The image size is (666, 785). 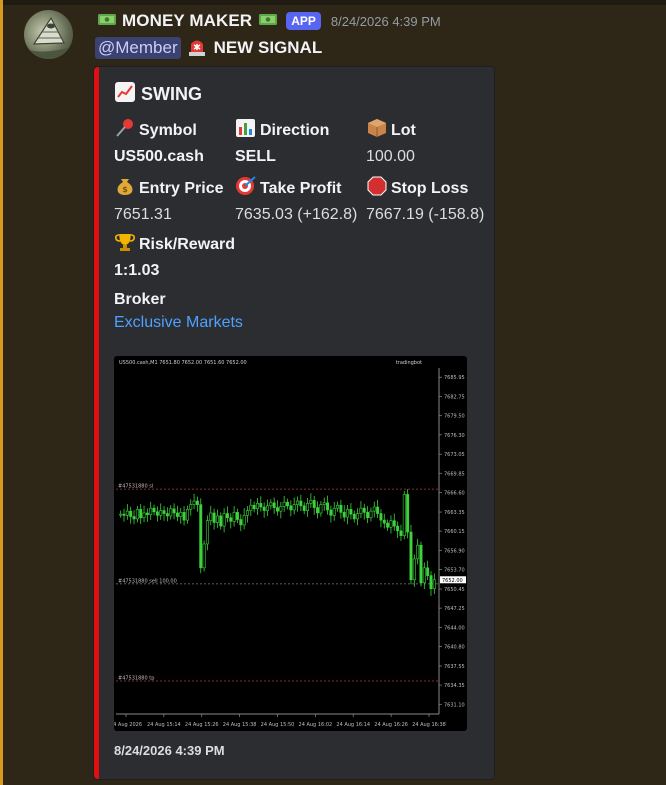 I want to click on chart-y-tick-label: 7663.35, so click(x=454, y=513).